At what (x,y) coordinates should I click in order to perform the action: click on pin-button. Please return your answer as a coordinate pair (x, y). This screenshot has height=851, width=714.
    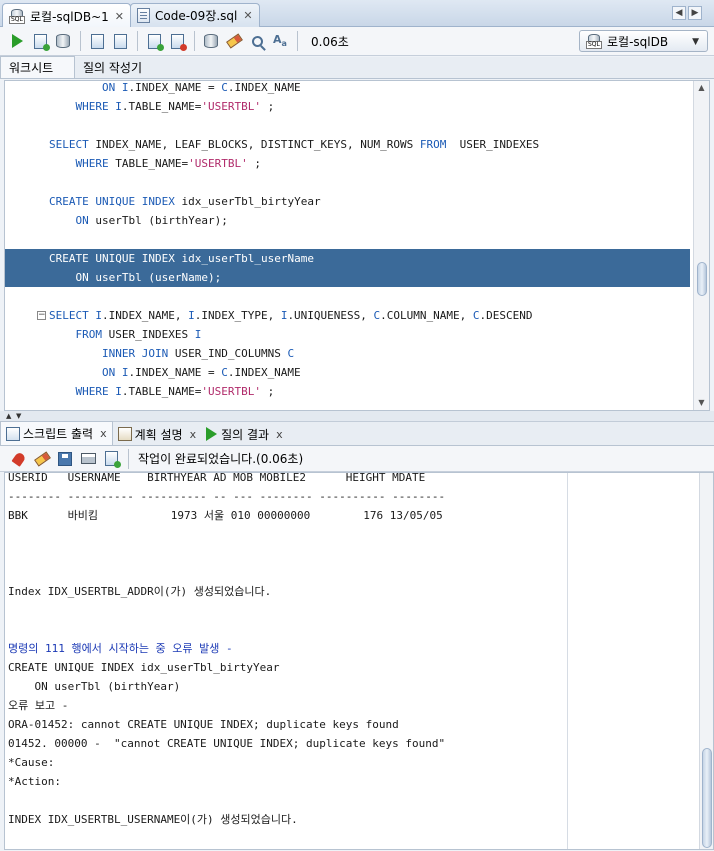
    Looking at the image, I should click on (19, 459).